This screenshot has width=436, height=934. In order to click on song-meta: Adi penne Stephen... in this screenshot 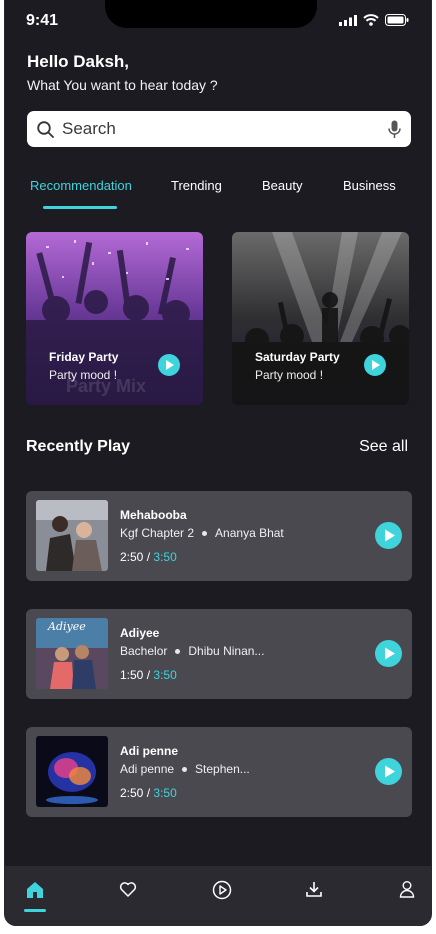, I will do `click(185, 769)`.